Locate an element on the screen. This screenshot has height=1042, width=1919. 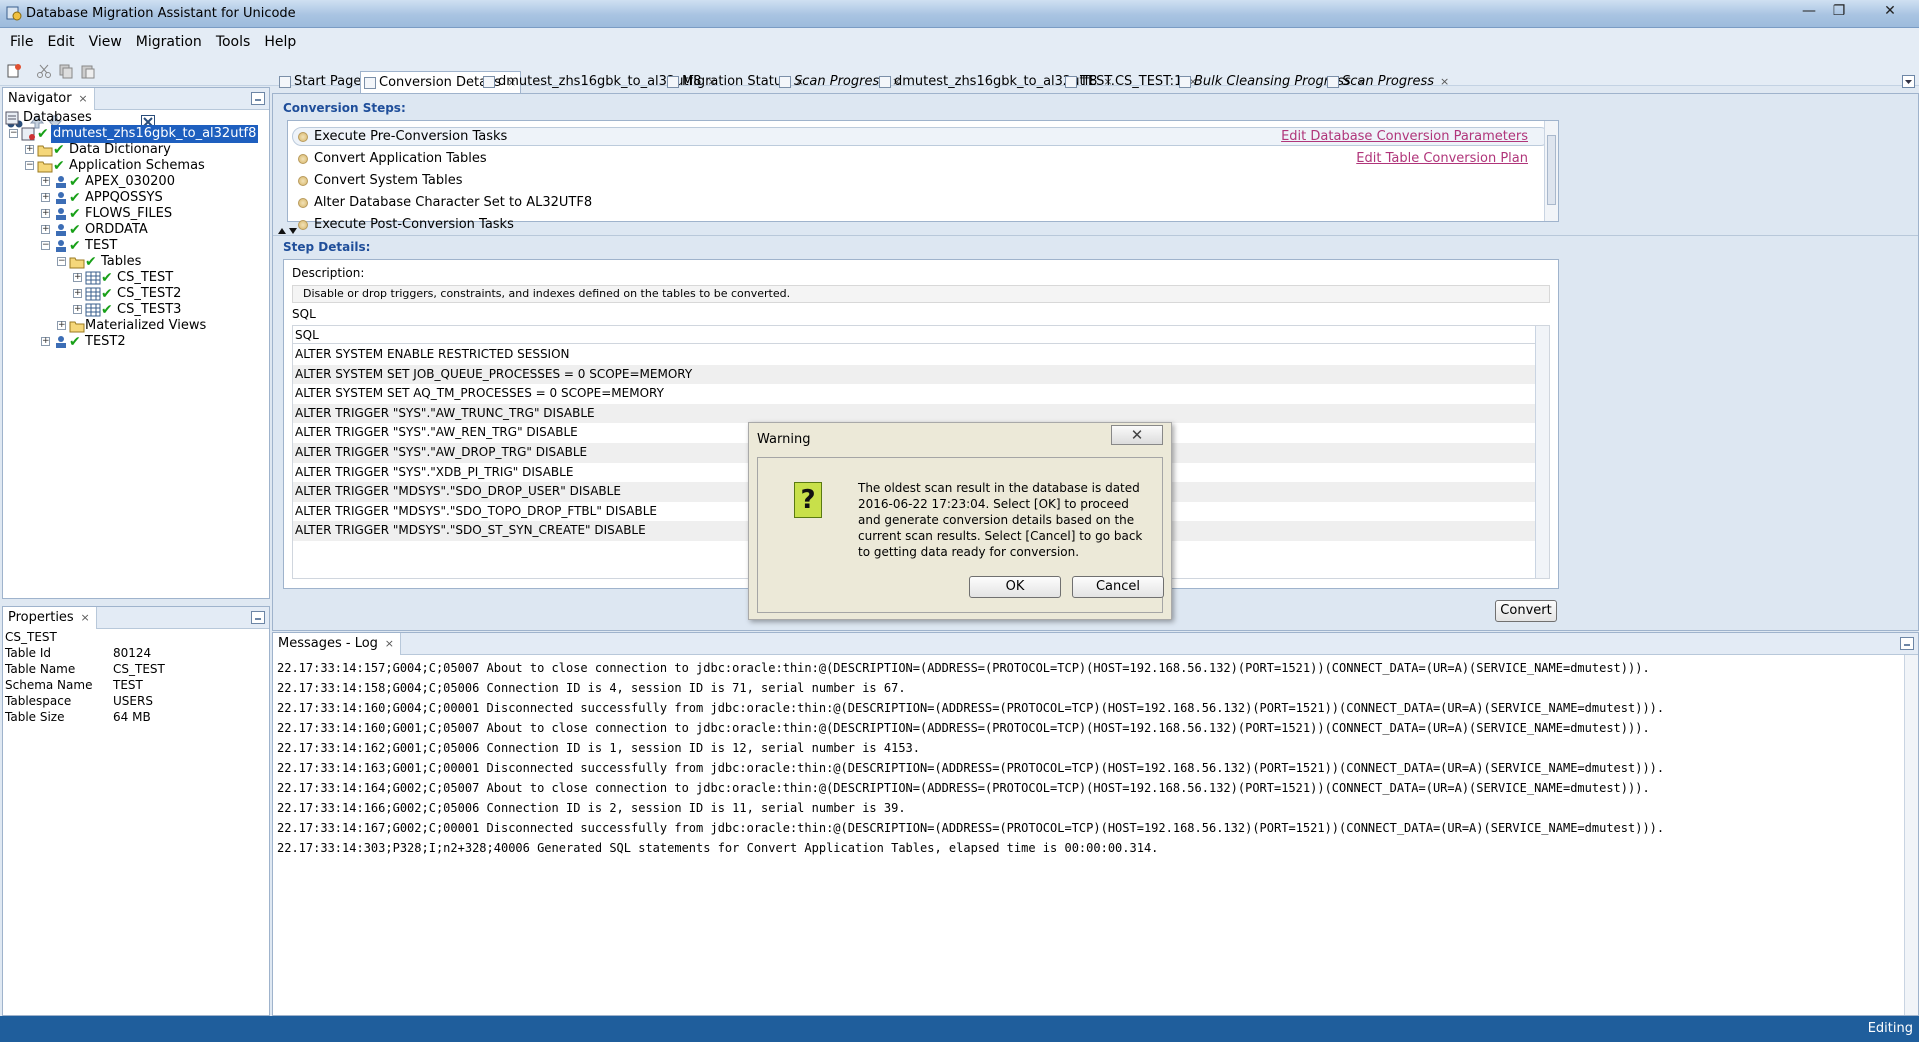
property-value: TEST is located at coordinates (128, 685).